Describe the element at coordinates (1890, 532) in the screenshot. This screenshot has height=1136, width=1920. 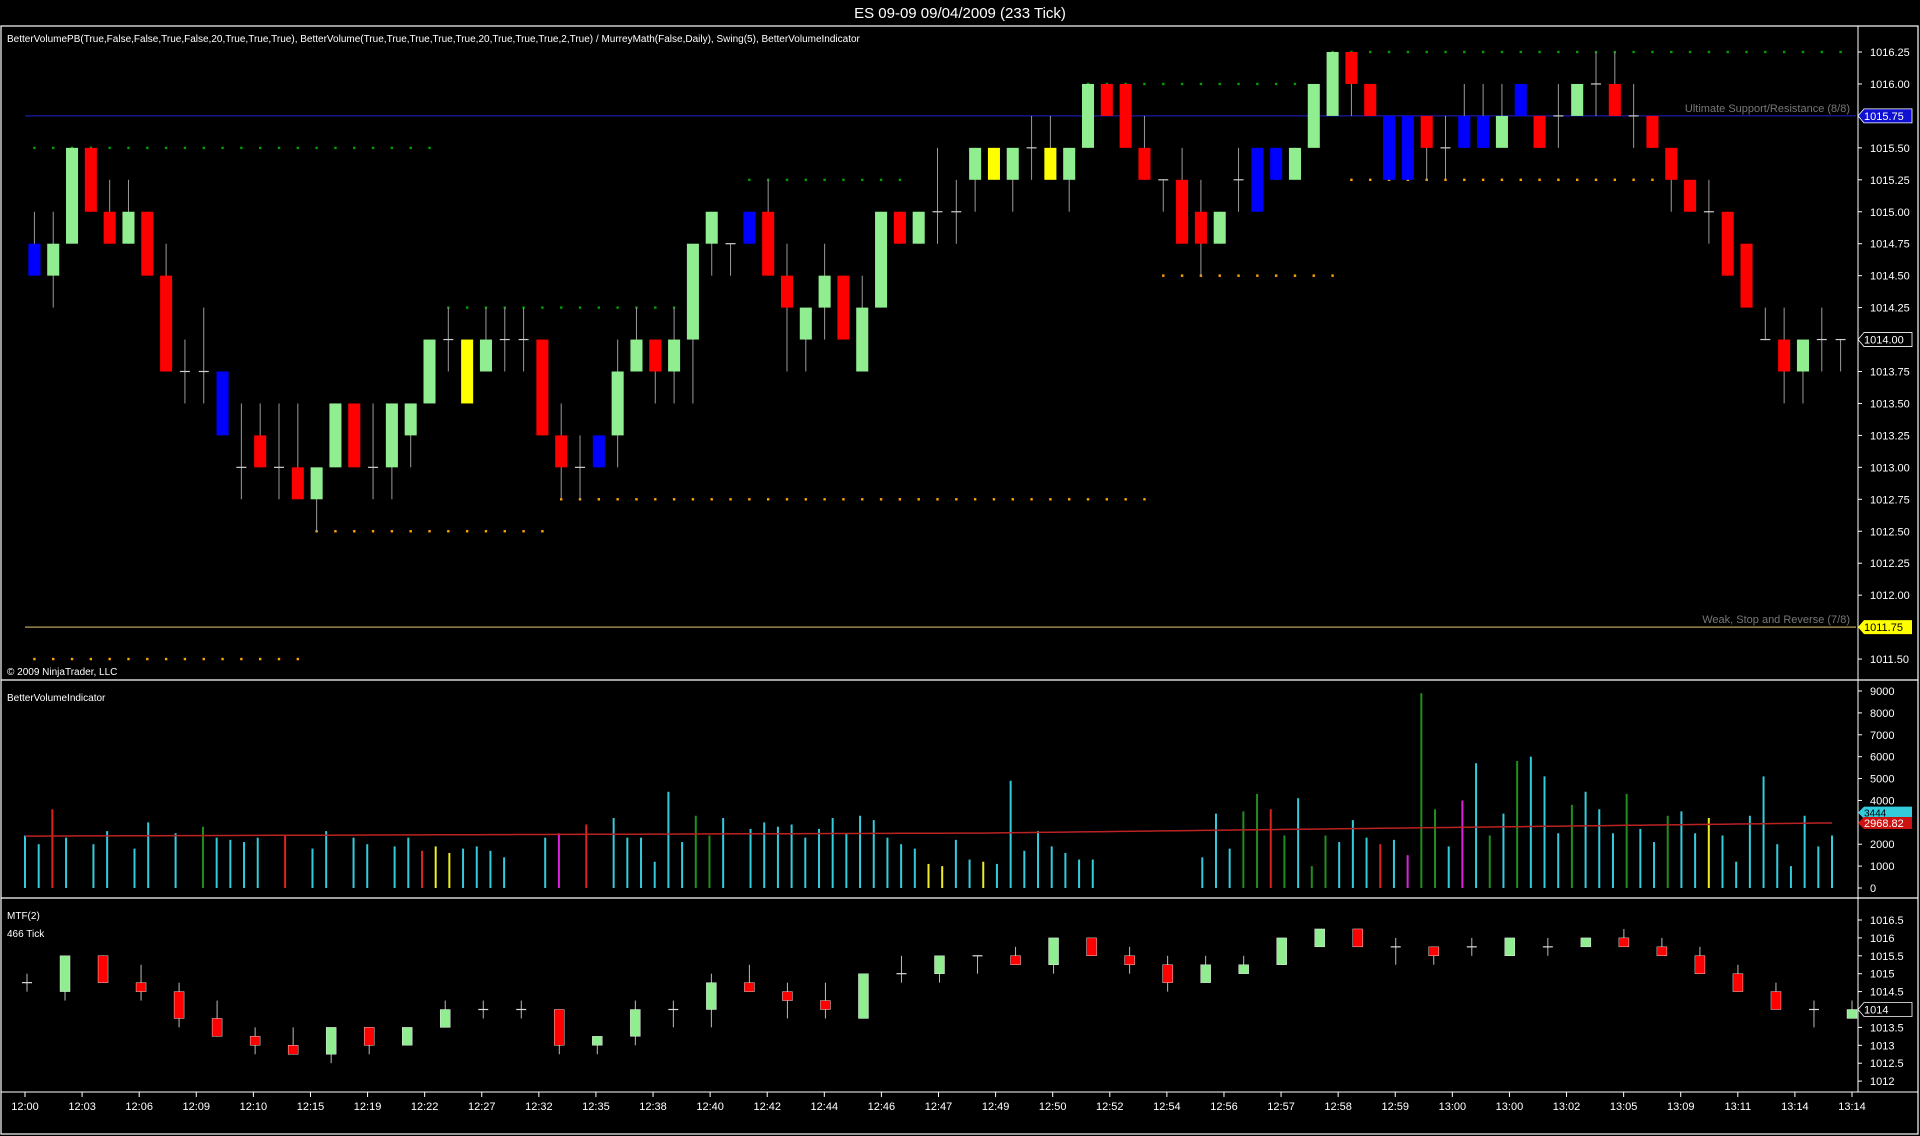
I see `price-tick-label: 1012.50` at that location.